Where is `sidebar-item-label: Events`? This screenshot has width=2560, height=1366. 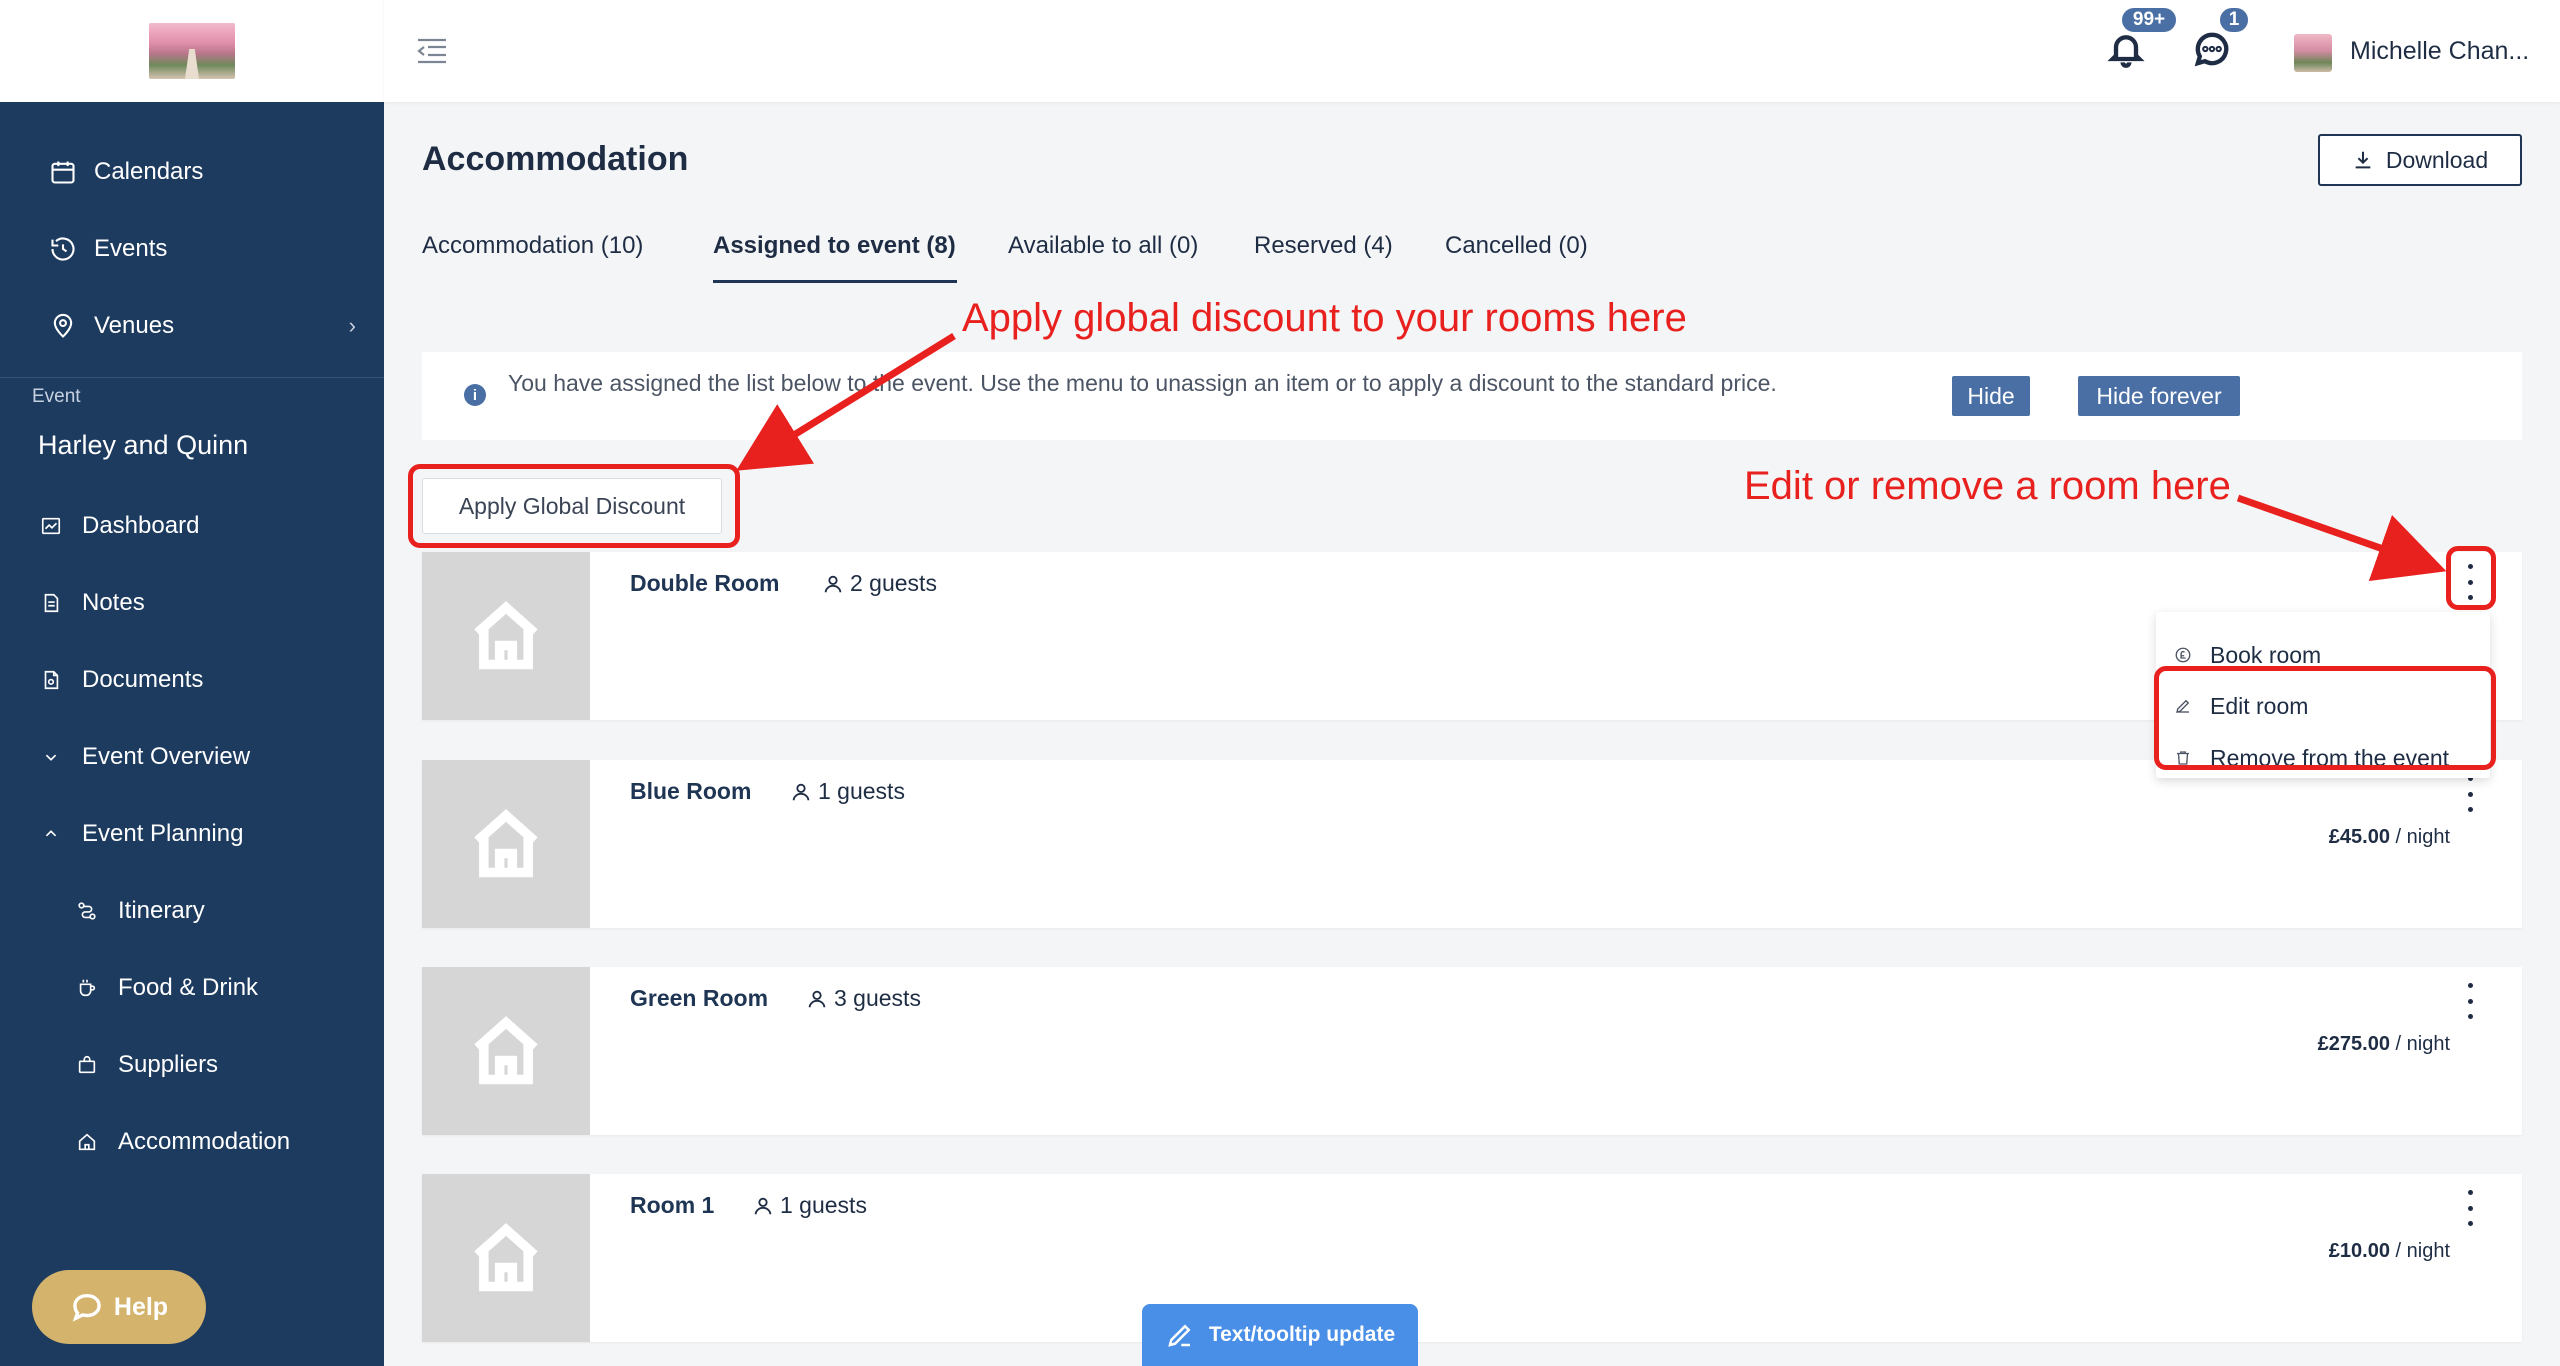 sidebar-item-label: Events is located at coordinates (131, 248).